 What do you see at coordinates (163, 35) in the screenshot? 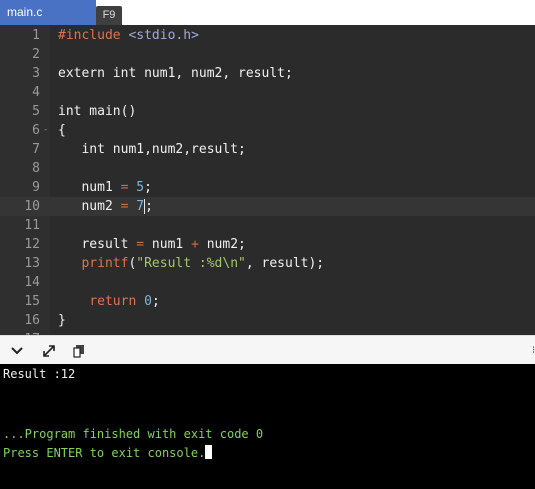
I see `code-token: <stdio.h>` at bounding box center [163, 35].